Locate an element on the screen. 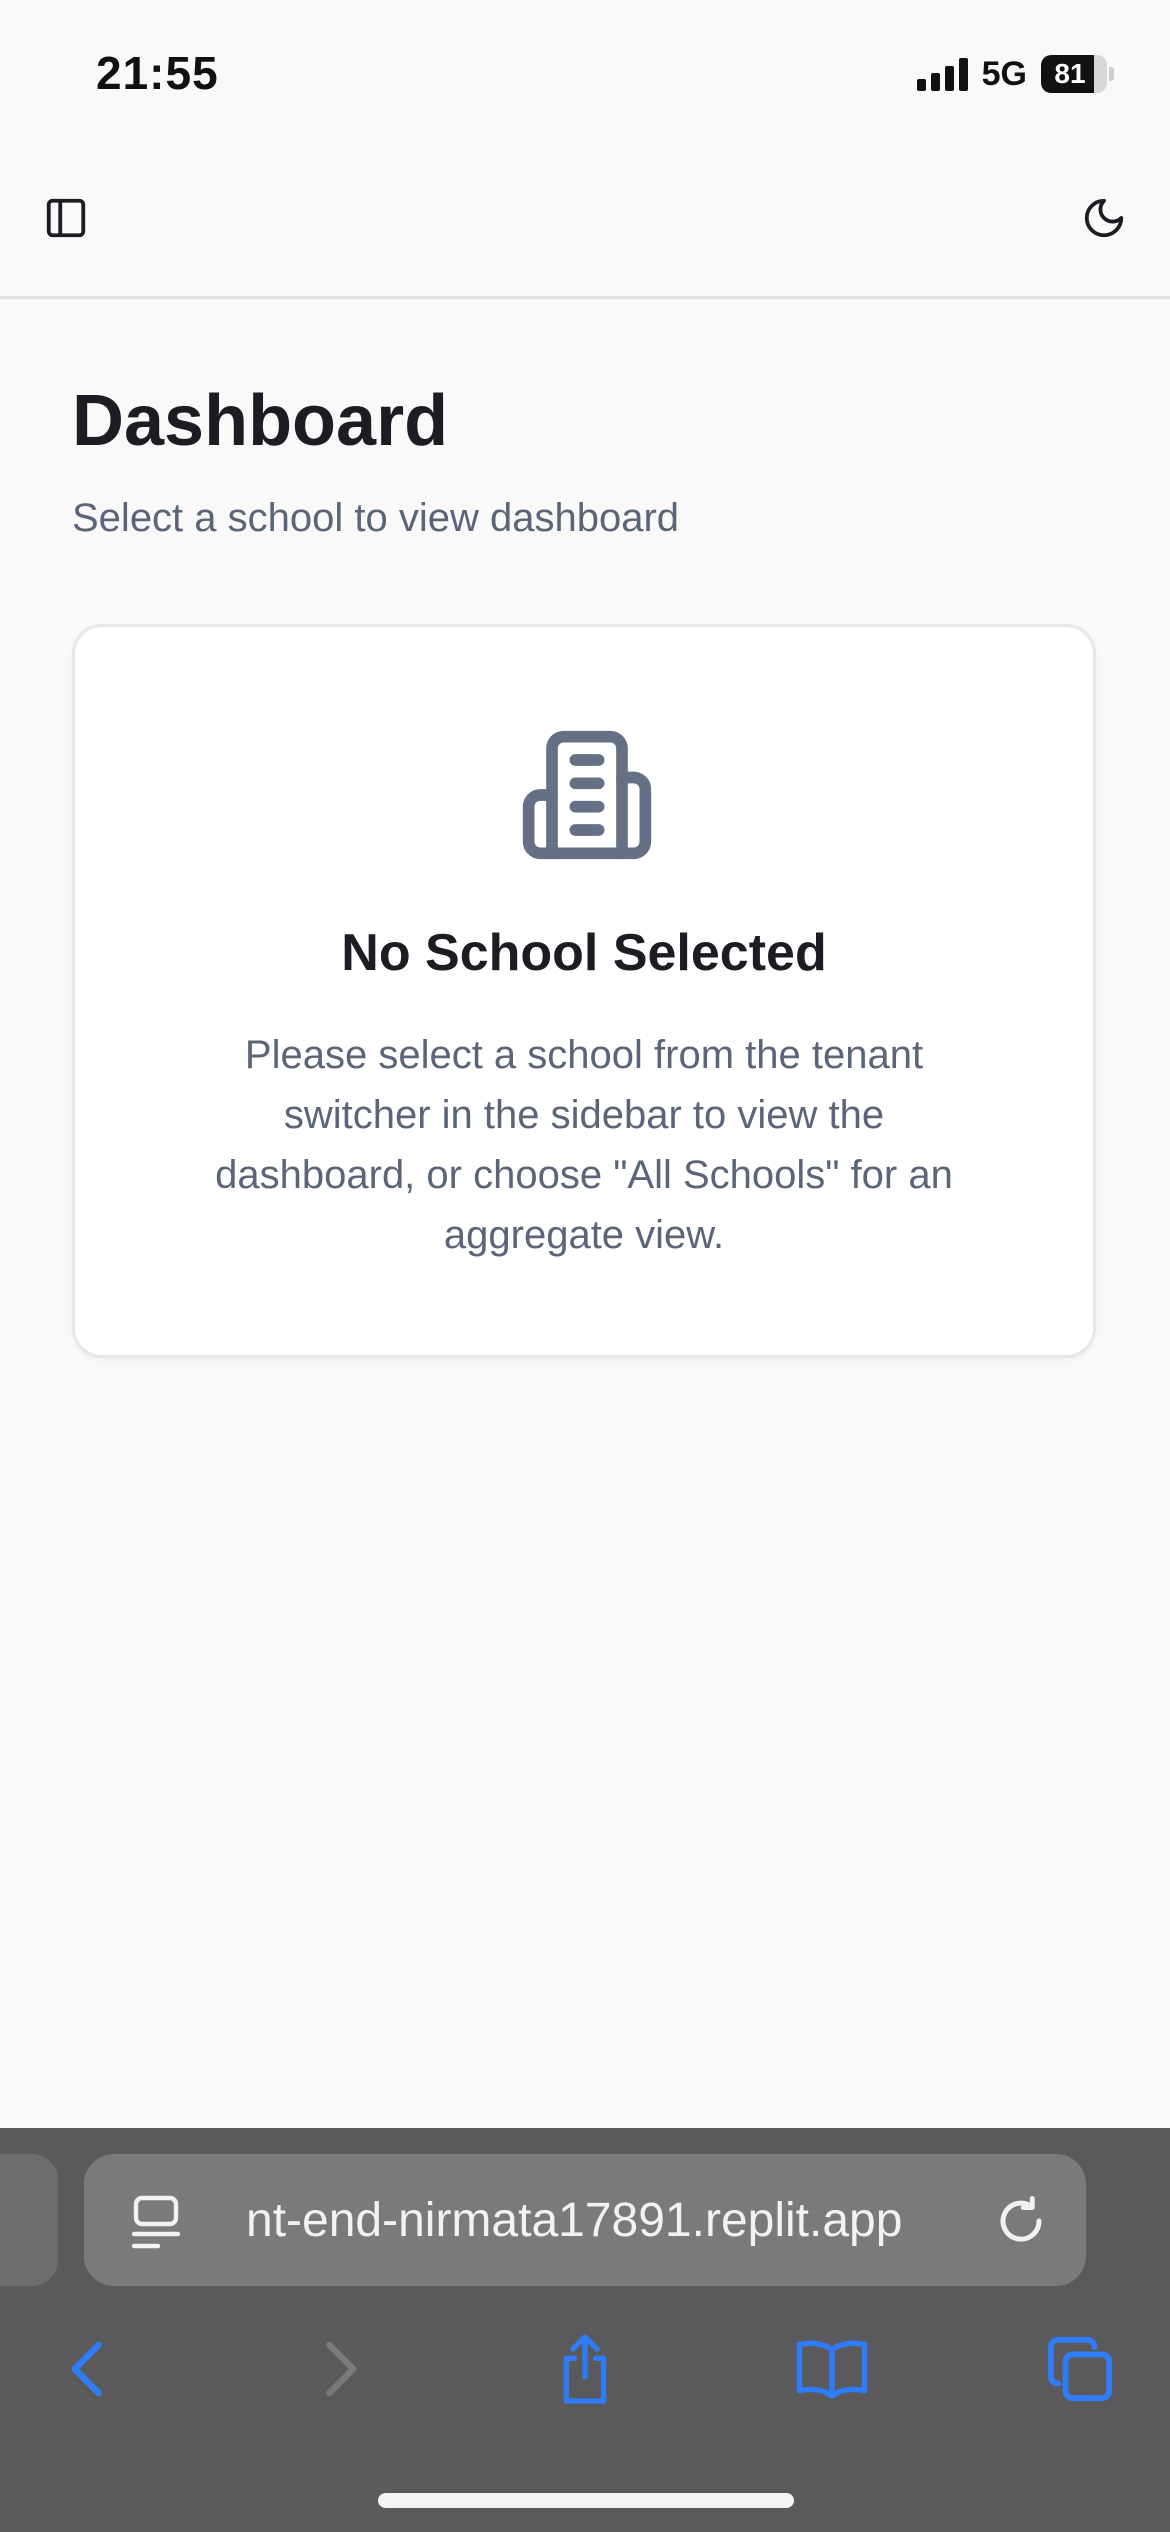 The width and height of the screenshot is (1170, 2532). browser-toolbar is located at coordinates (585, 2374).